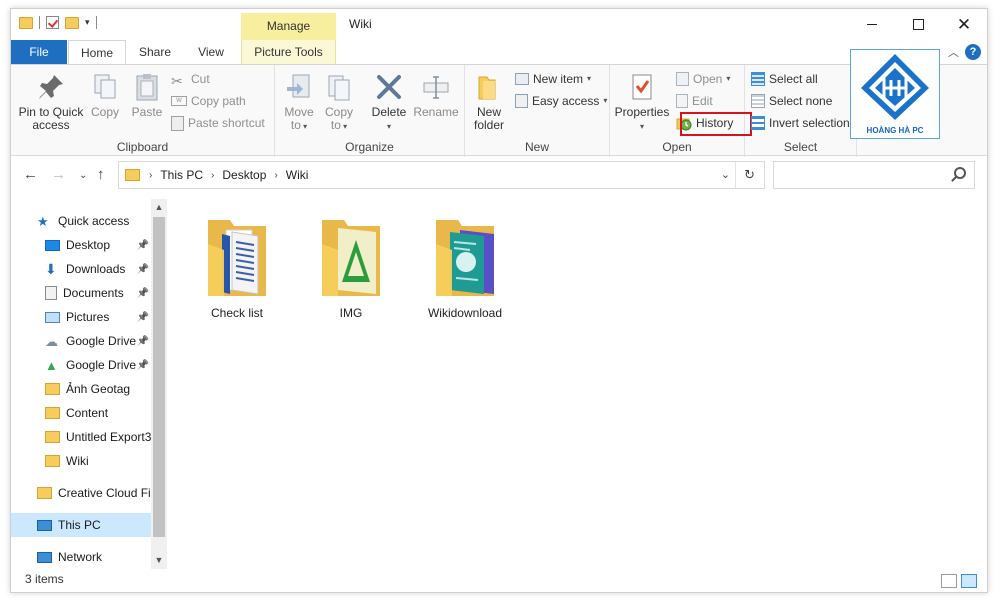 The height and width of the screenshot is (603, 1002). Describe the element at coordinates (441, 175) in the screenshot. I see `address-bar: › This PC › Desktop › Wiki ⌄ ↻` at that location.